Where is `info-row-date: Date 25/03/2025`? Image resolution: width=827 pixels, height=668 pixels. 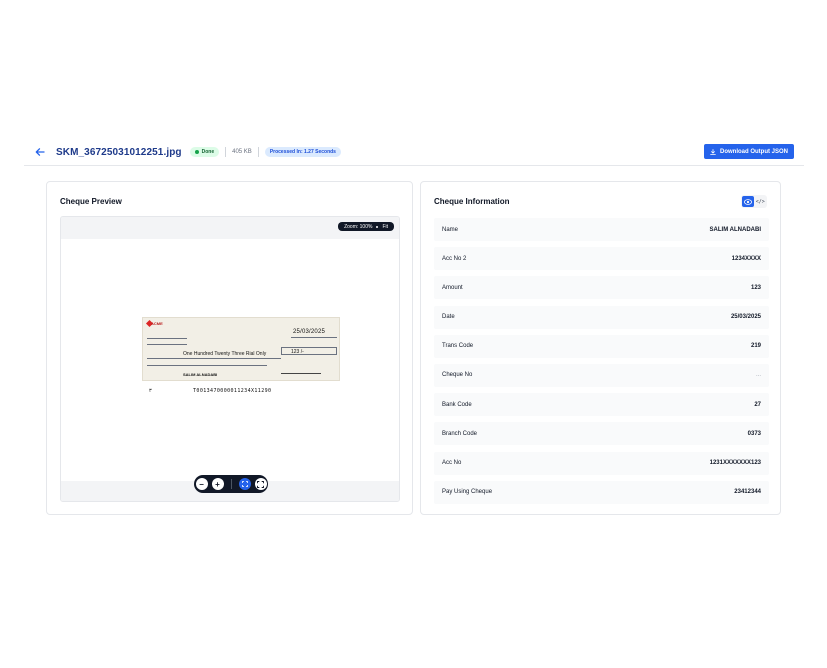
info-row-date: Date 25/03/2025 is located at coordinates (601, 317).